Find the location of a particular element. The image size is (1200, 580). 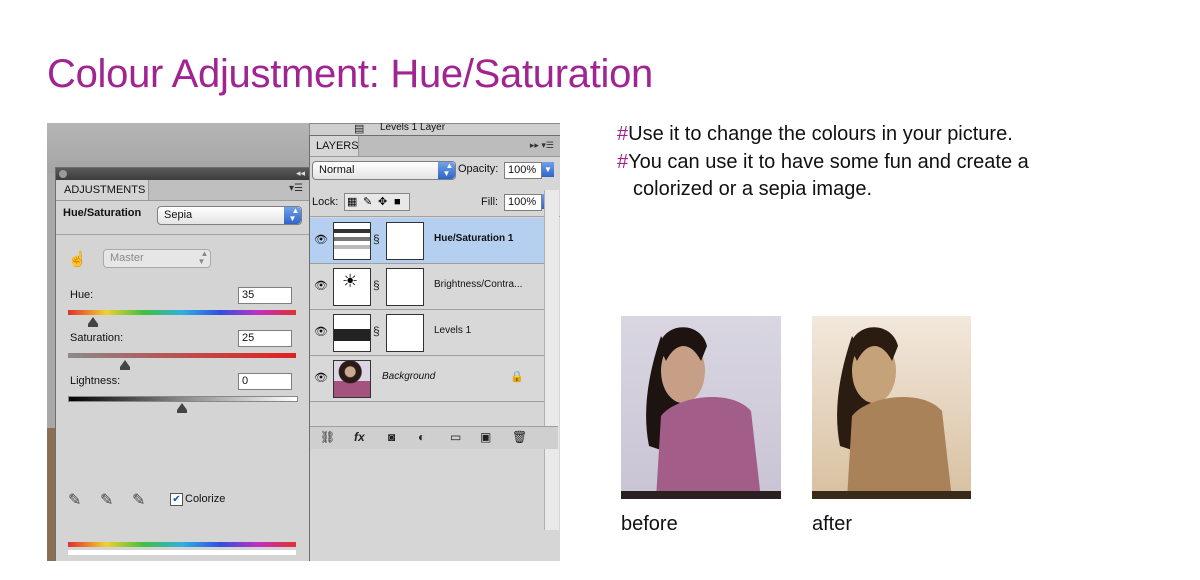

levels-layer-icon: ▤ is located at coordinates (359, 129).